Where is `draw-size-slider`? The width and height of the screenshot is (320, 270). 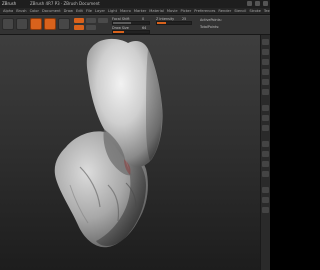 draw-size-slider is located at coordinates (131, 32).